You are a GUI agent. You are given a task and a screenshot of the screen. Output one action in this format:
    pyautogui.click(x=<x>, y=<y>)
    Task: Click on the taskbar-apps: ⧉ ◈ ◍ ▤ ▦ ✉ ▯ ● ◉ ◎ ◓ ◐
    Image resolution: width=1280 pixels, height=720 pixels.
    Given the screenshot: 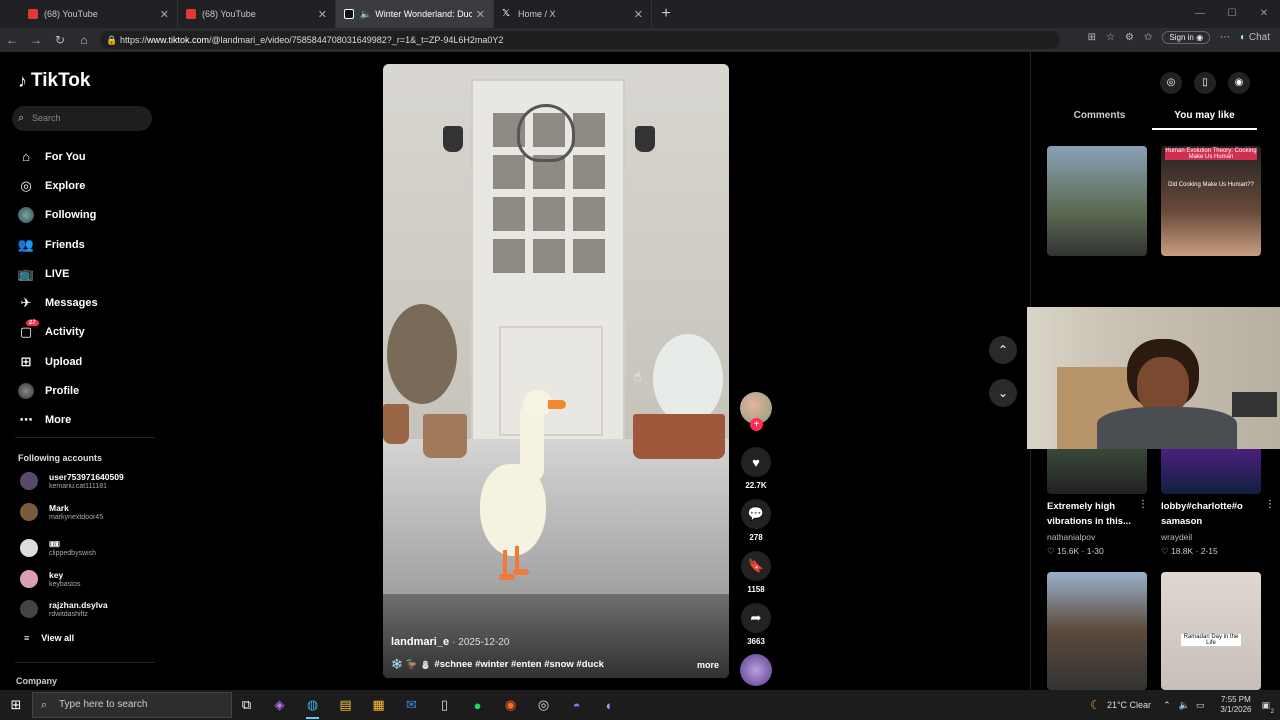 What is the action you would take?
    pyautogui.click(x=428, y=705)
    